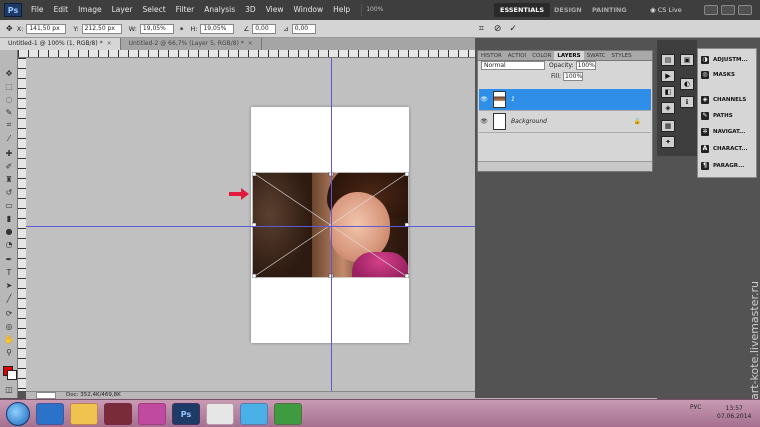 This screenshot has width=760, height=427. Describe the element at coordinates (498, 29) in the screenshot. I see `cancel-transform-icon: ⊘` at that location.